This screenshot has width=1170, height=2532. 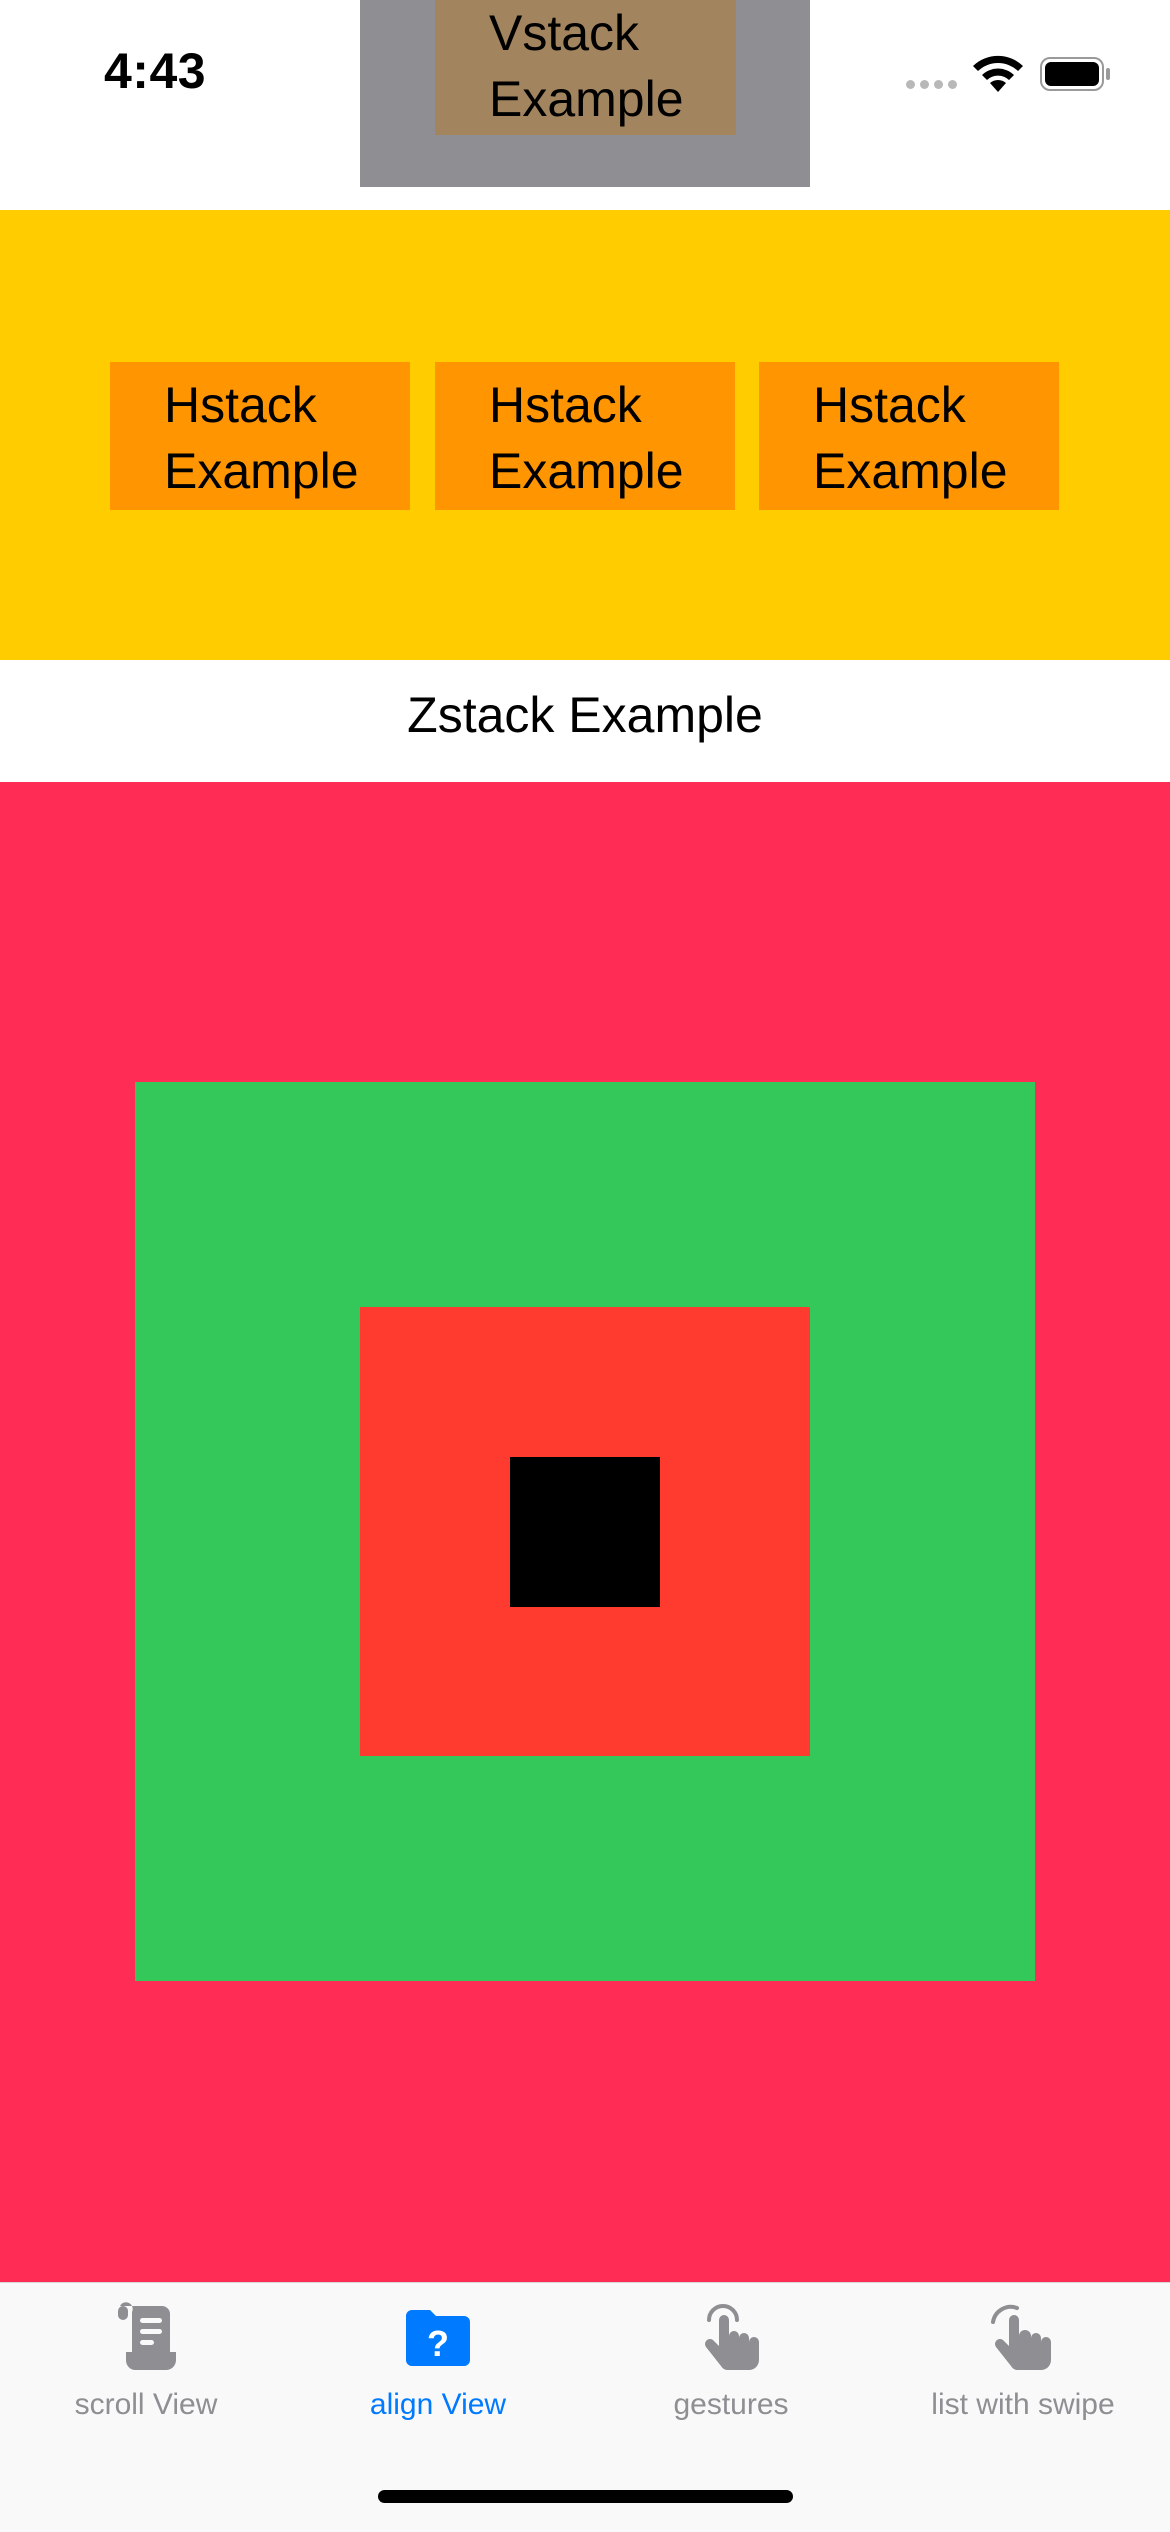 What do you see at coordinates (585, 715) in the screenshot?
I see `zstack-label: Zstack Example` at bounding box center [585, 715].